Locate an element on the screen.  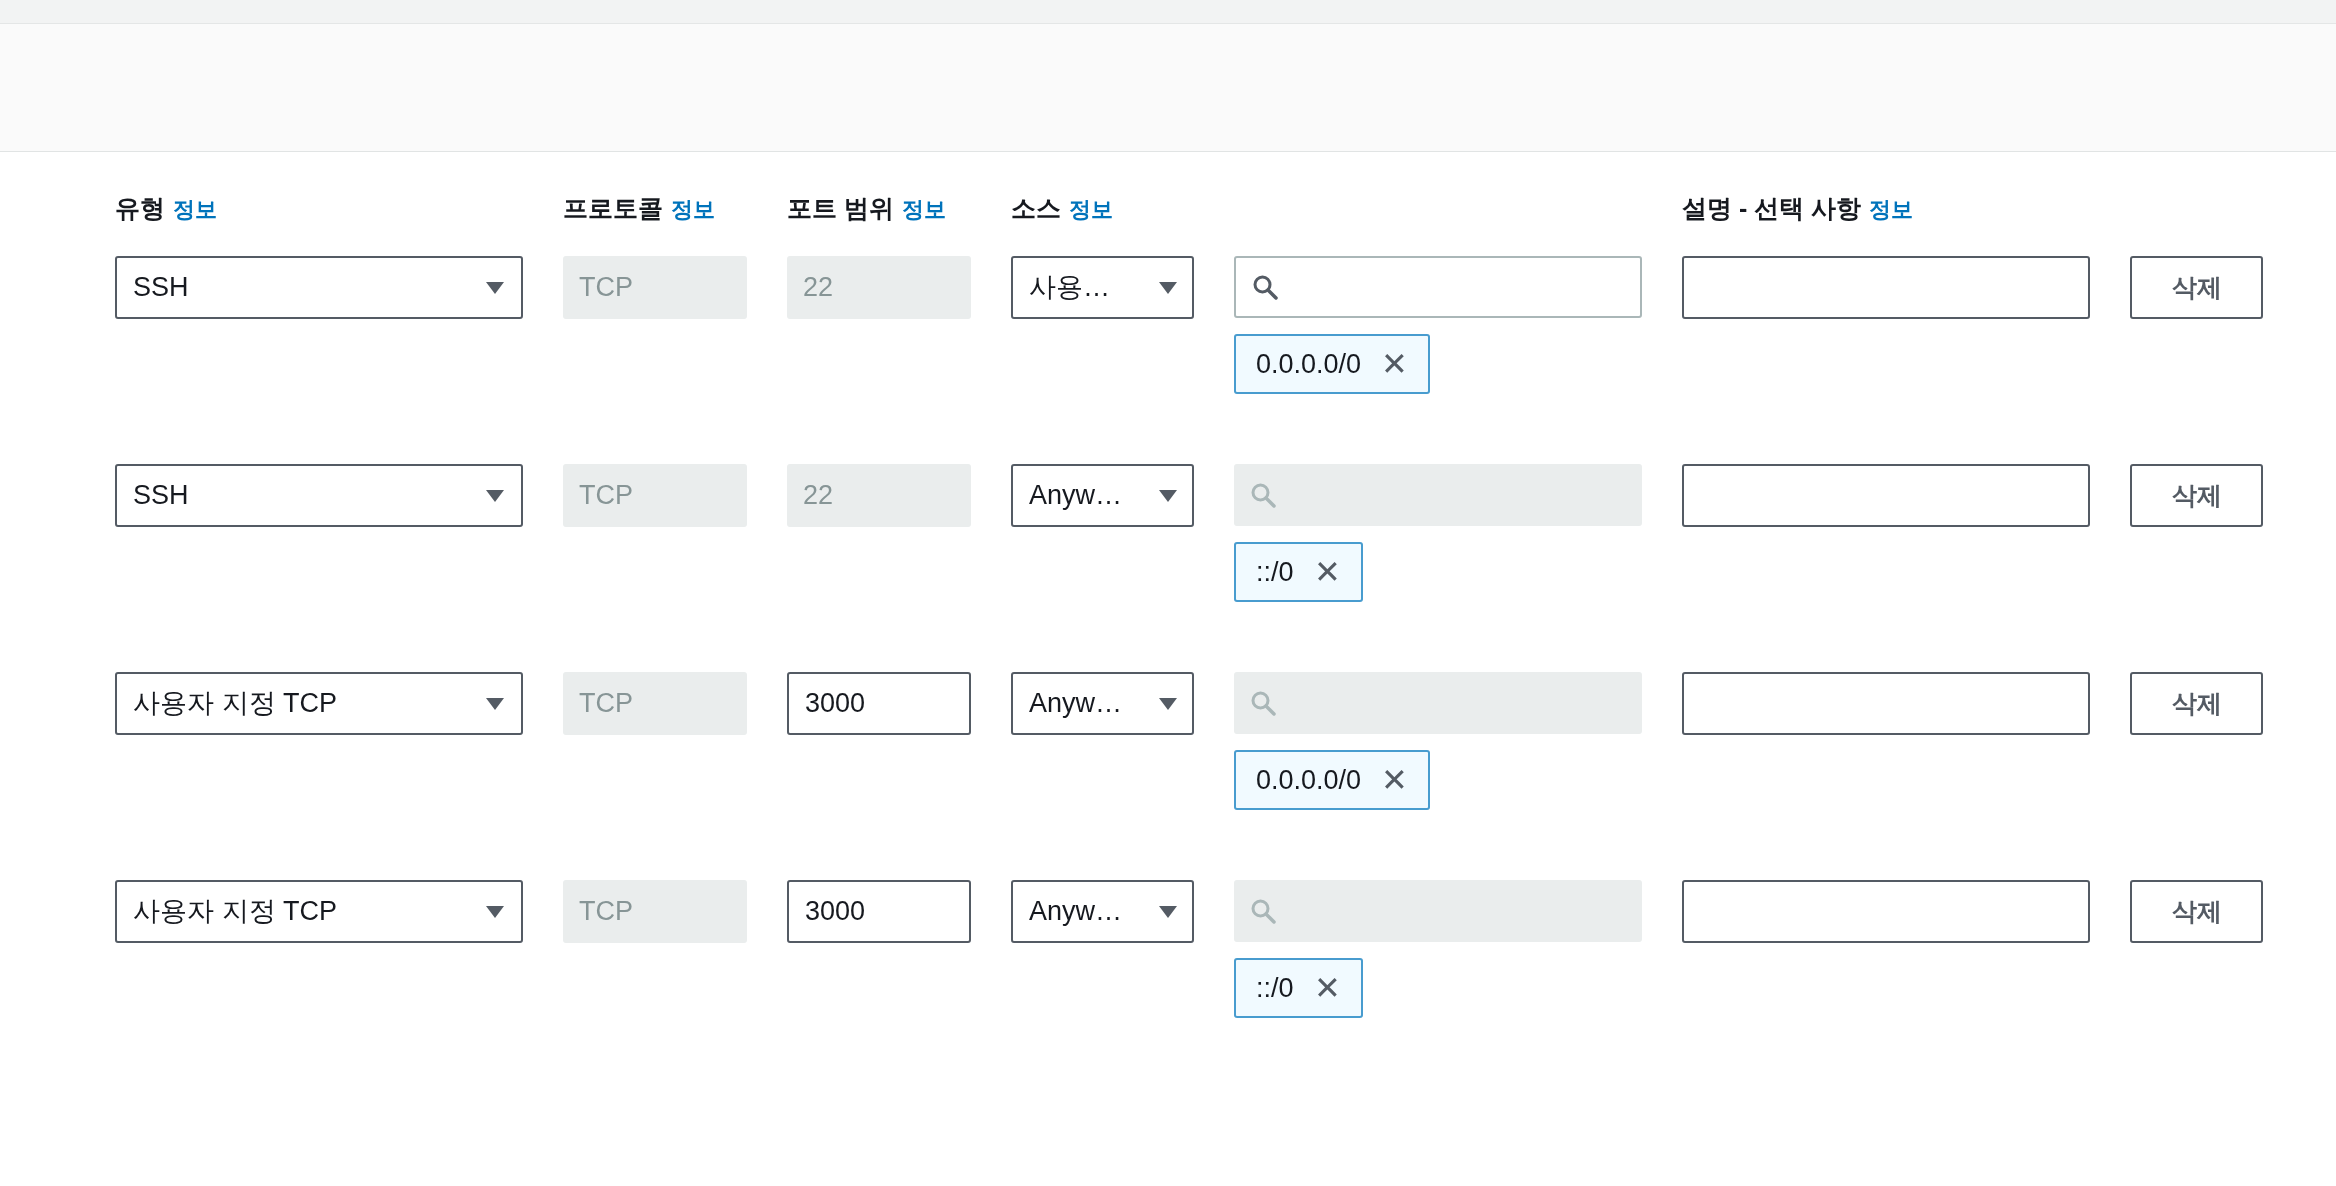
column-header: 소스 is located at coordinates (1036, 208).